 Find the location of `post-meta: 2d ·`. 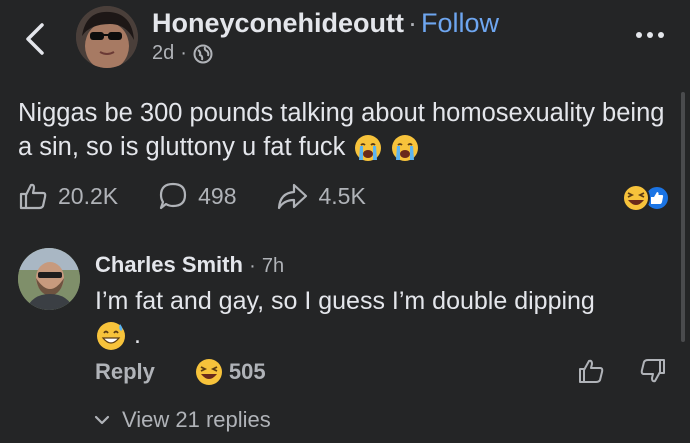

post-meta: 2d · is located at coordinates (182, 53).